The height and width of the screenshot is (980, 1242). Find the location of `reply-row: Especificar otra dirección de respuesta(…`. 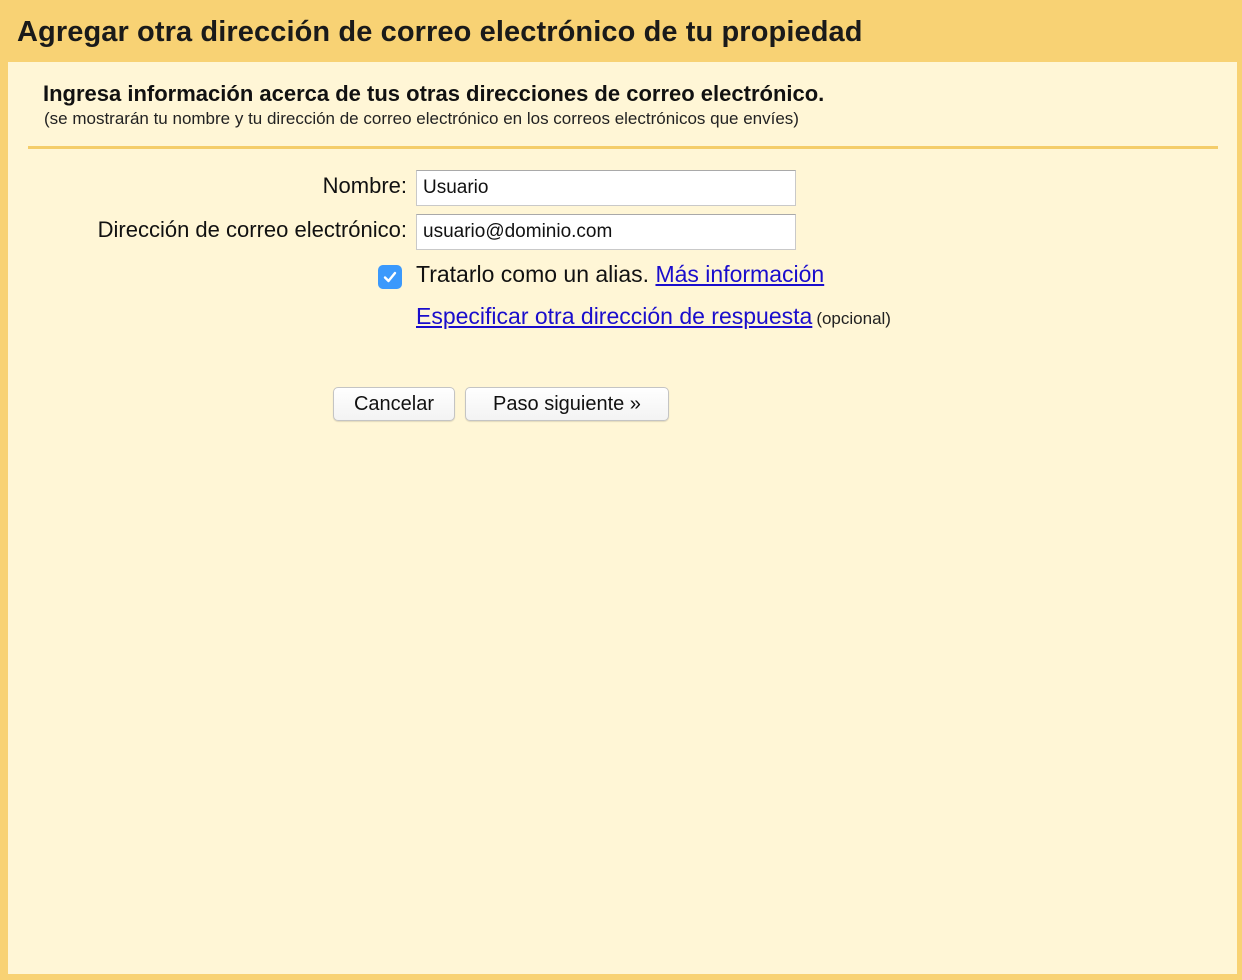

reply-row: Especificar otra dirección de respuesta(… is located at coordinates (653, 316).